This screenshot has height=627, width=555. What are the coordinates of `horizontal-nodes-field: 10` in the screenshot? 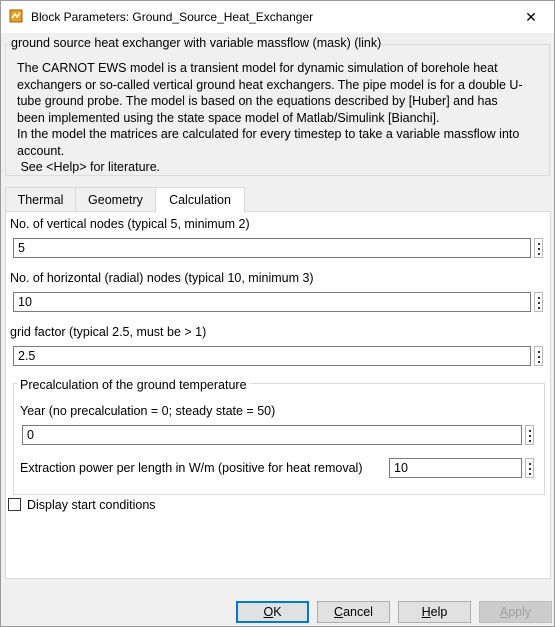 It's located at (272, 302).